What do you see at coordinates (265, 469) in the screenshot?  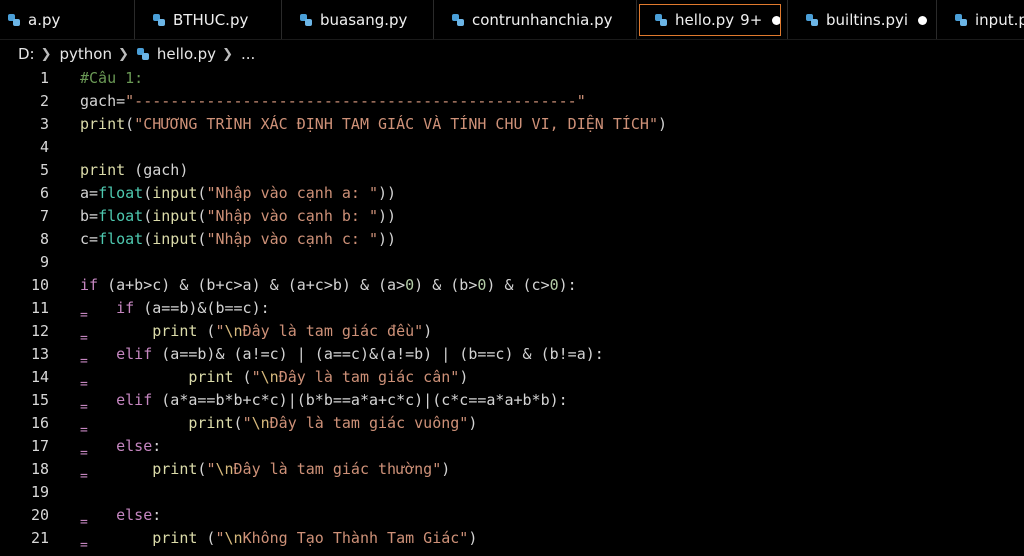 I see `code-text: print("\nĐây là tam giác thường")` at bounding box center [265, 469].